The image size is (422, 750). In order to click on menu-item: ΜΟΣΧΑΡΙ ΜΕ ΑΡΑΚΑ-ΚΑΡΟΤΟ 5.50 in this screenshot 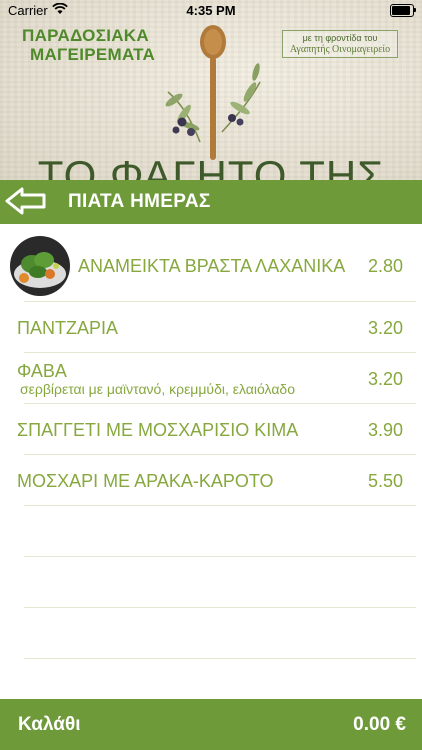, I will do `click(211, 480)`.